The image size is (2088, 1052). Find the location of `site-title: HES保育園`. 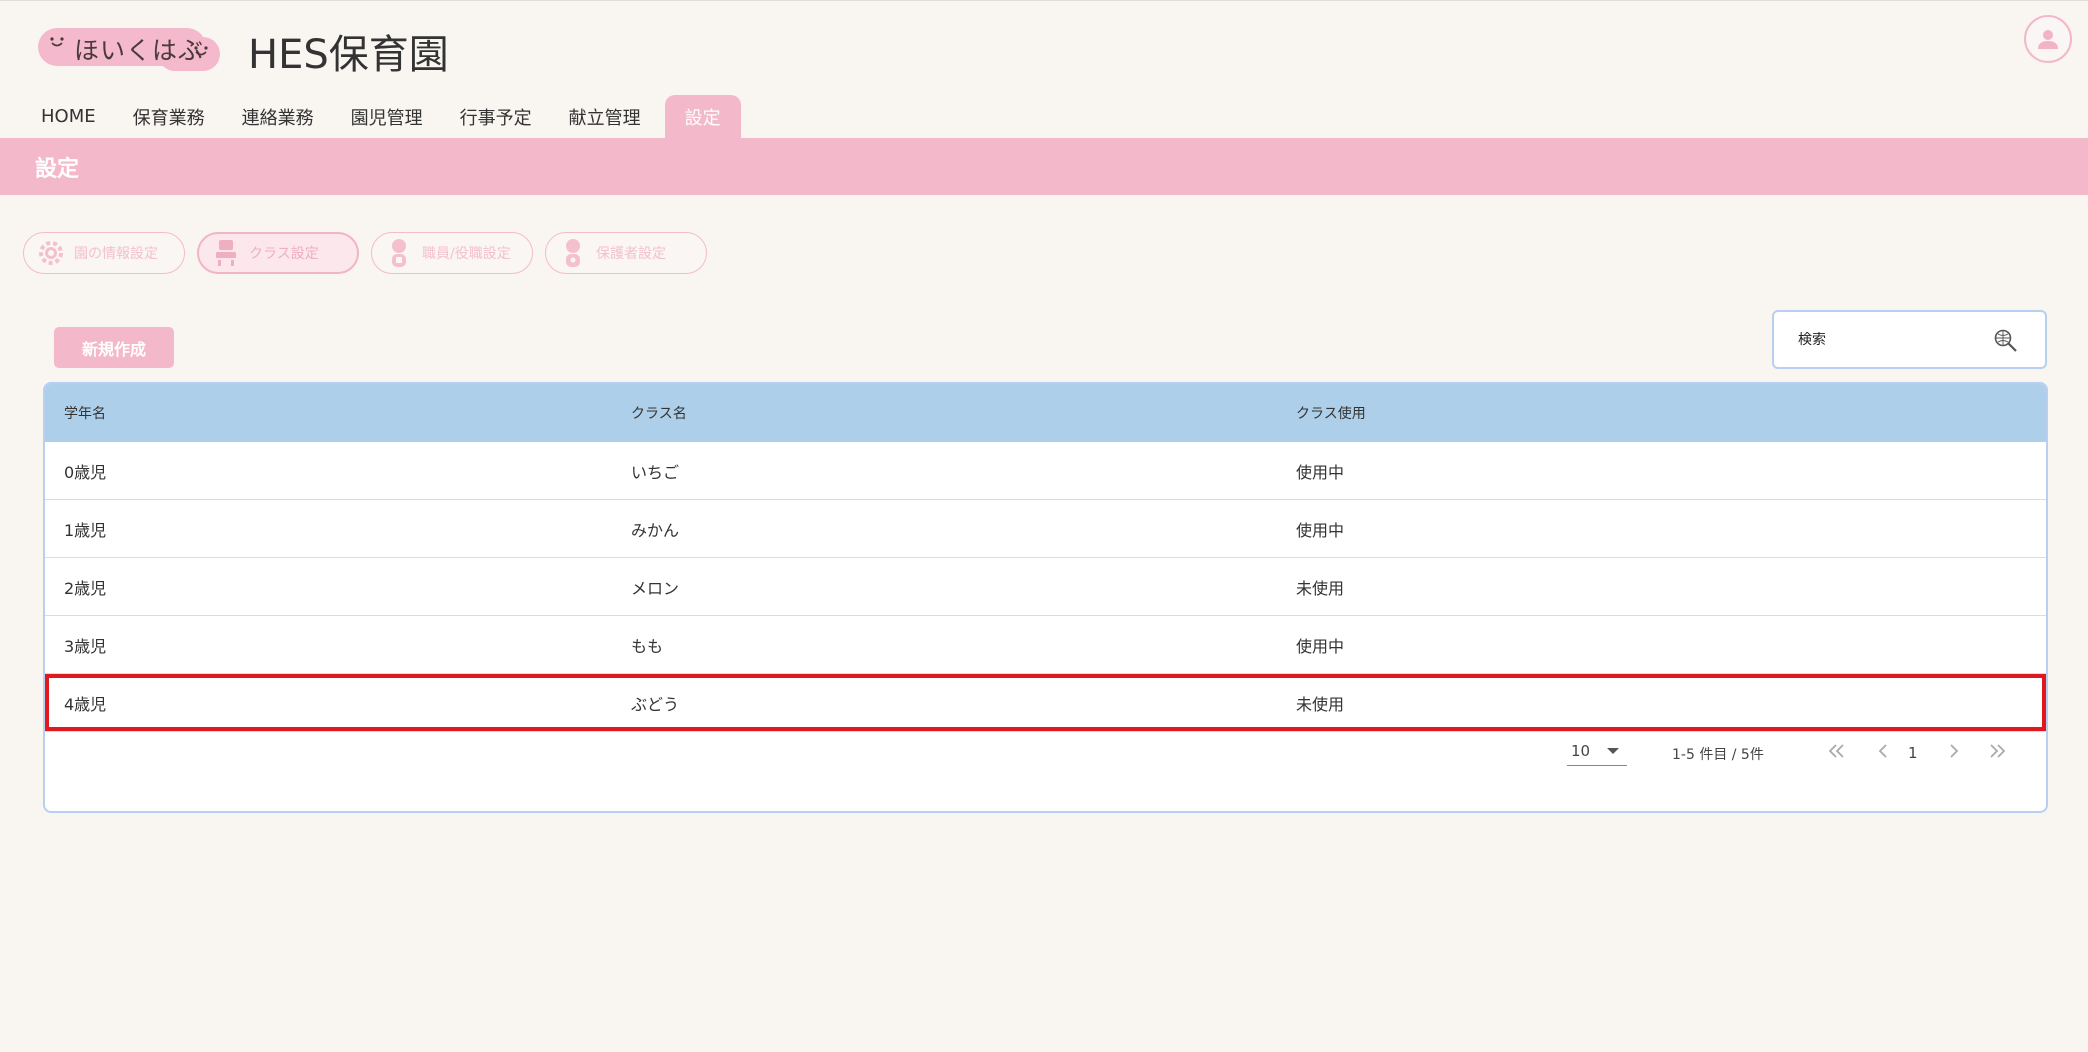

site-title: HES保育園 is located at coordinates (348, 55).